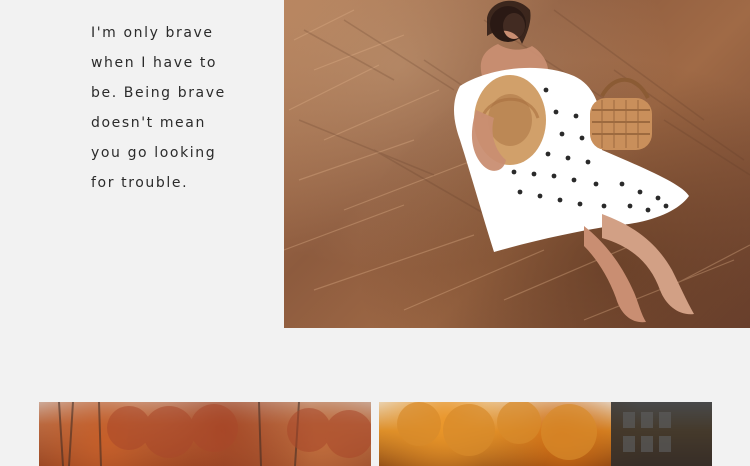  I want to click on gallery-image-autumn-trees-left, so click(205, 434).